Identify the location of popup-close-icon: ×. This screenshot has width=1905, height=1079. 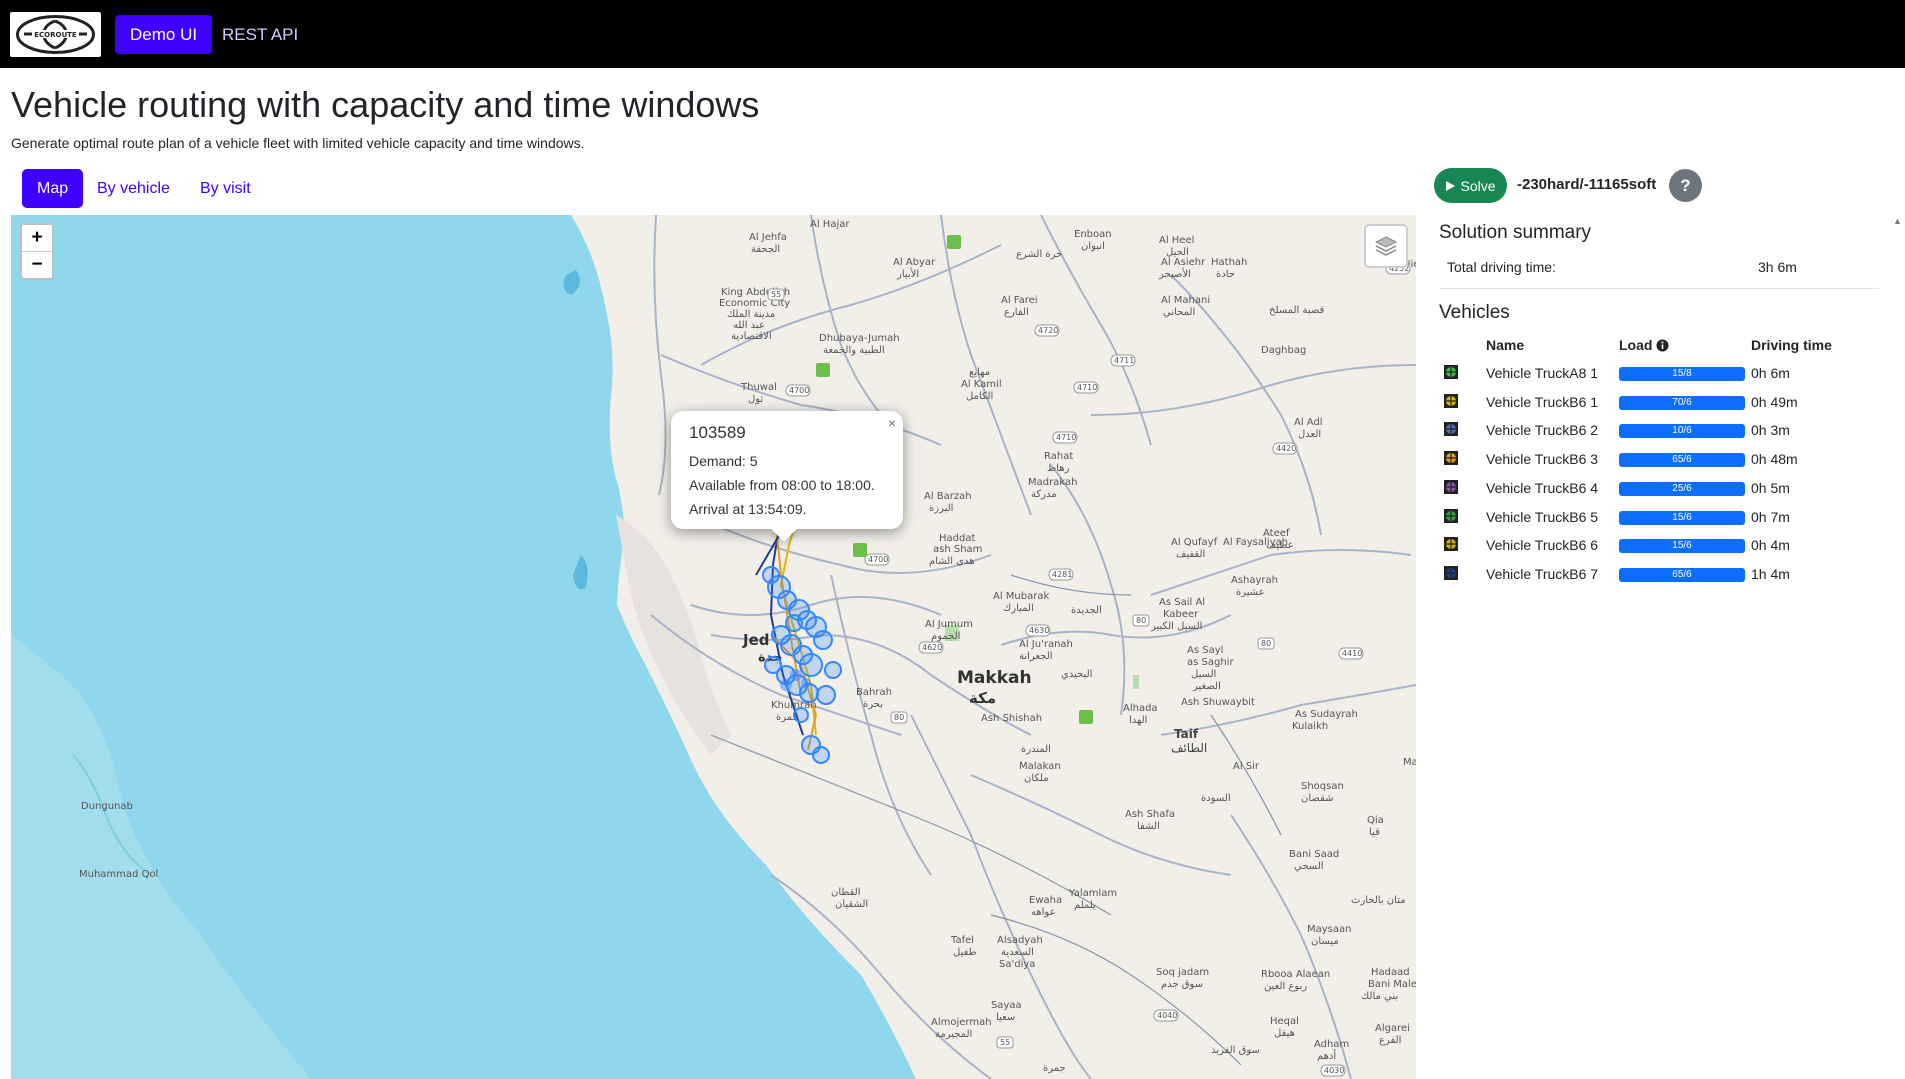
(892, 423).